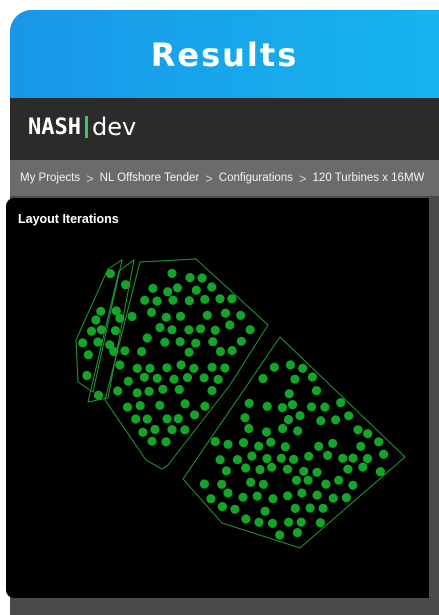 Image resolution: width=439 pixels, height=615 pixels. Describe the element at coordinates (256, 178) in the screenshot. I see `breadcrumb-configurations: Configurations` at that location.